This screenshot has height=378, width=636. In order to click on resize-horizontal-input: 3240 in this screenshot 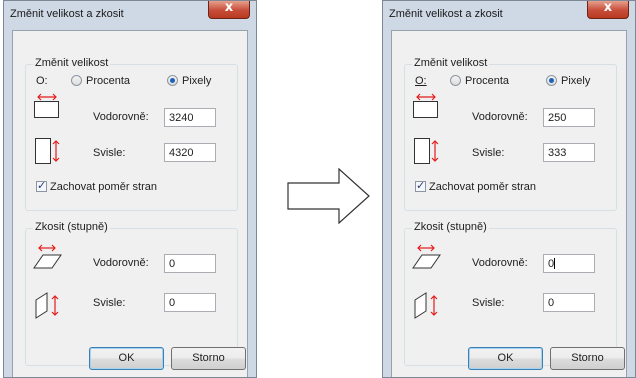, I will do `click(190, 117)`.